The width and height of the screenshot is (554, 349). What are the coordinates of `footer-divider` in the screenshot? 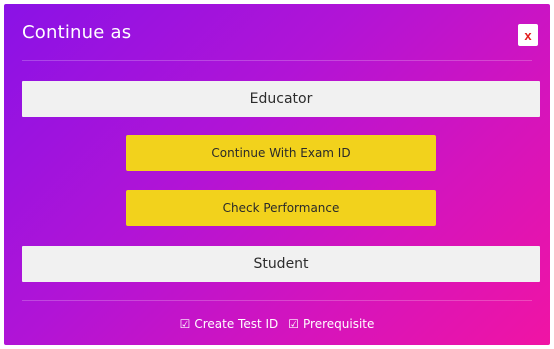 It's located at (277, 300).